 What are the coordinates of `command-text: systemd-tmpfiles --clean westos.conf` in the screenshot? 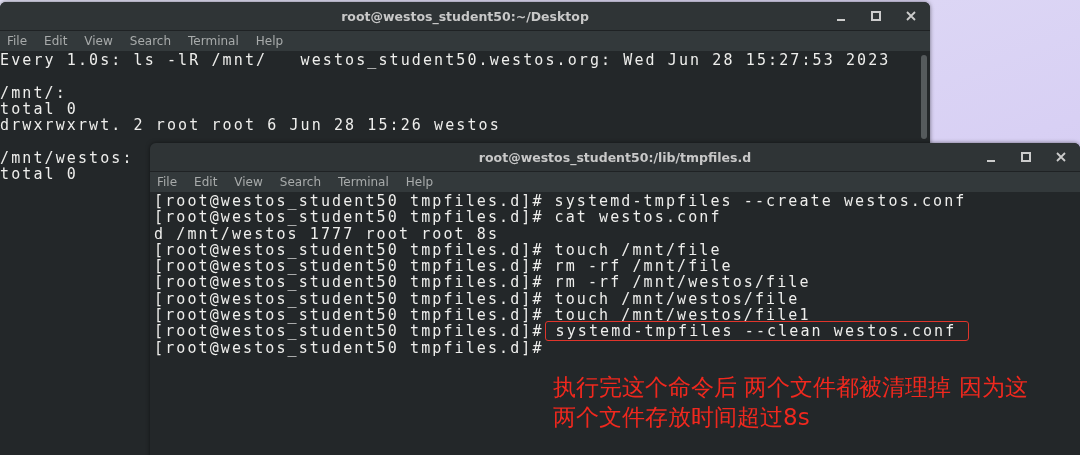 It's located at (757, 331).